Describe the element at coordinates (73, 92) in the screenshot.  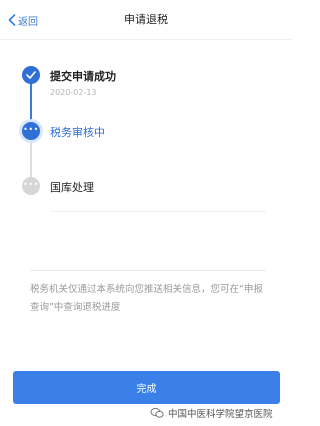
I see `step-date-1: 2020-02-13` at that location.